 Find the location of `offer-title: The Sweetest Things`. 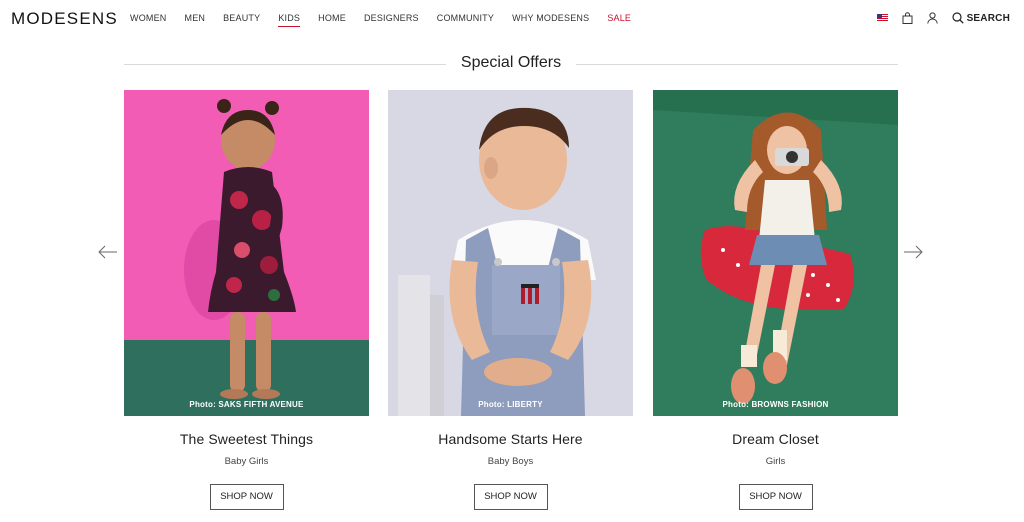

offer-title: The Sweetest Things is located at coordinates (246, 439).